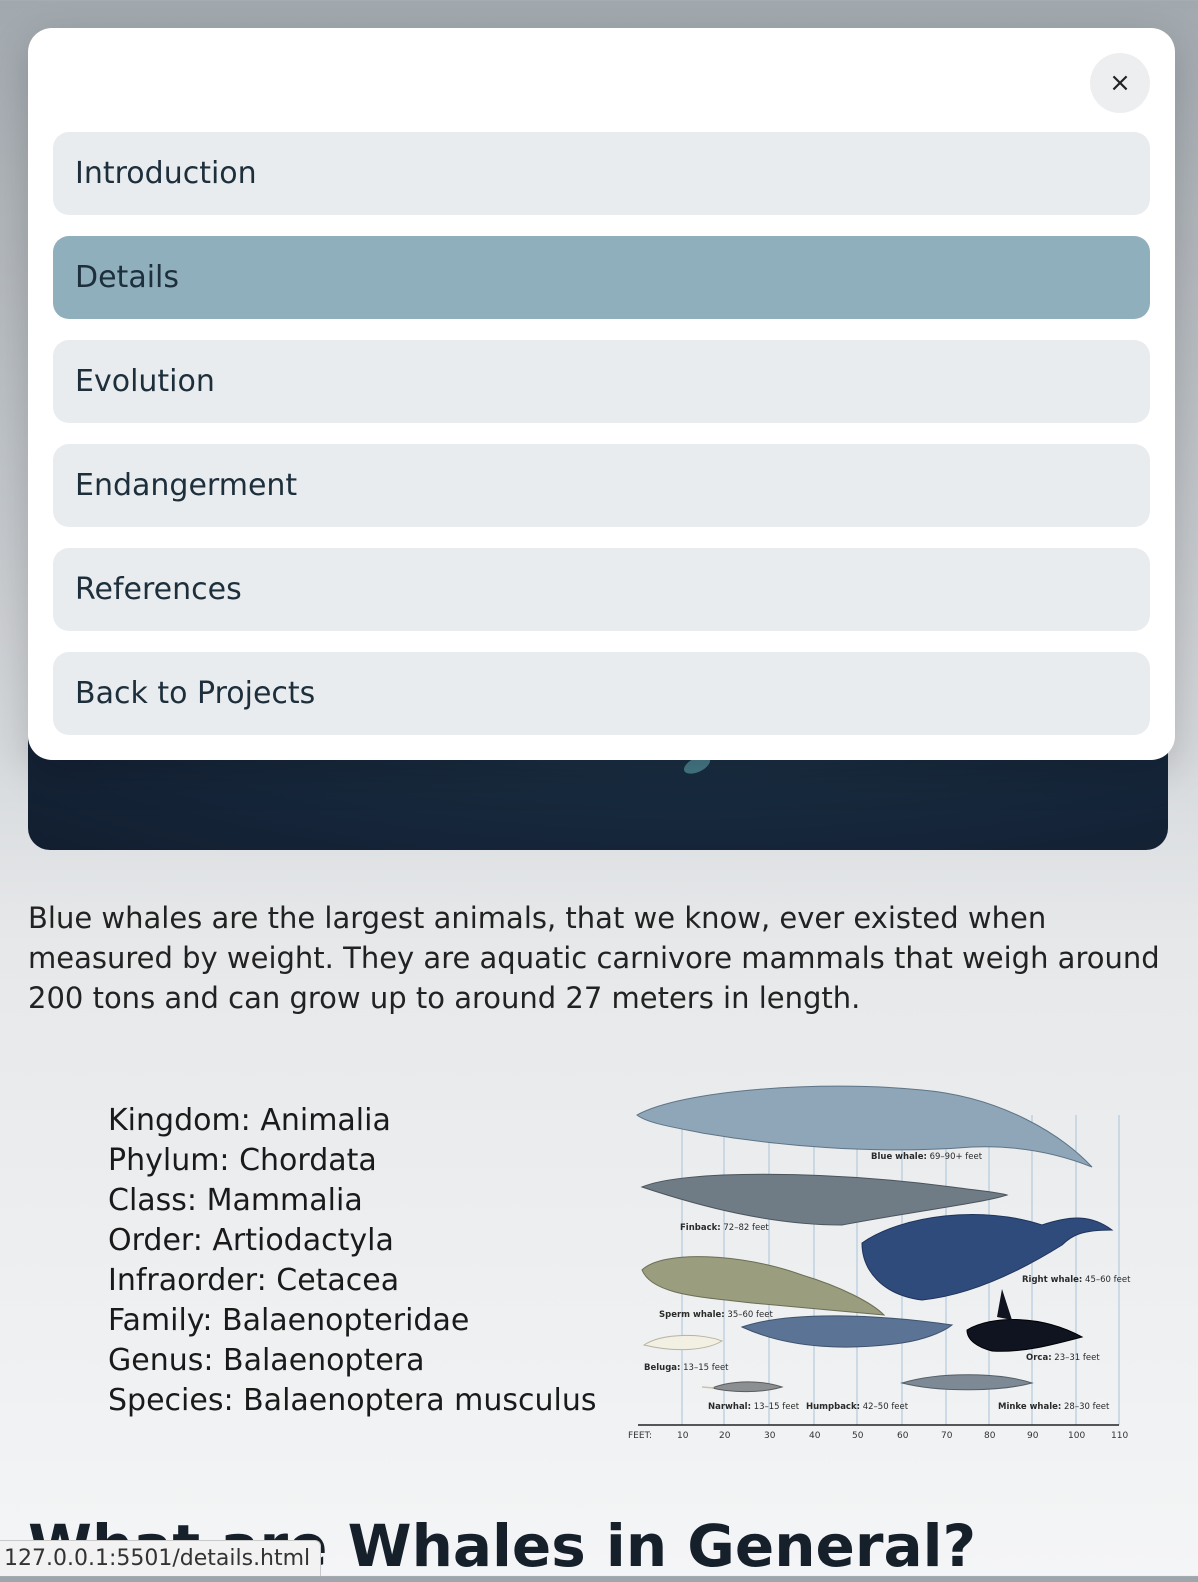  I want to click on taxonomy-class: Class: Mammalia, so click(235, 1200).